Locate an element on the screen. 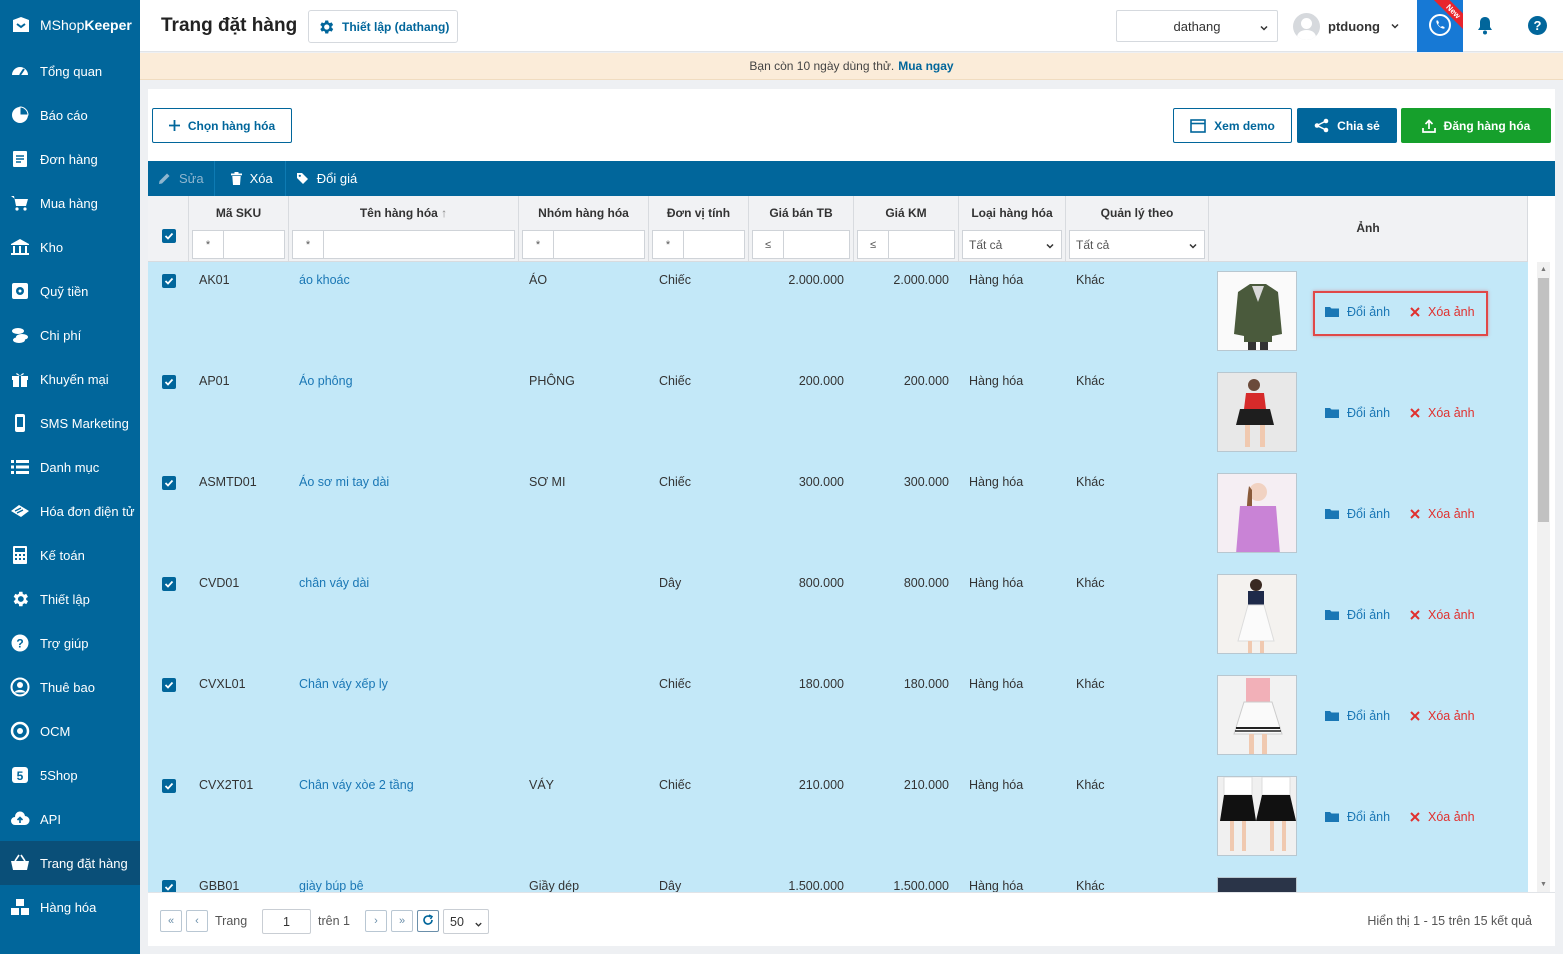  group-filter-operator: * is located at coordinates (538, 244).